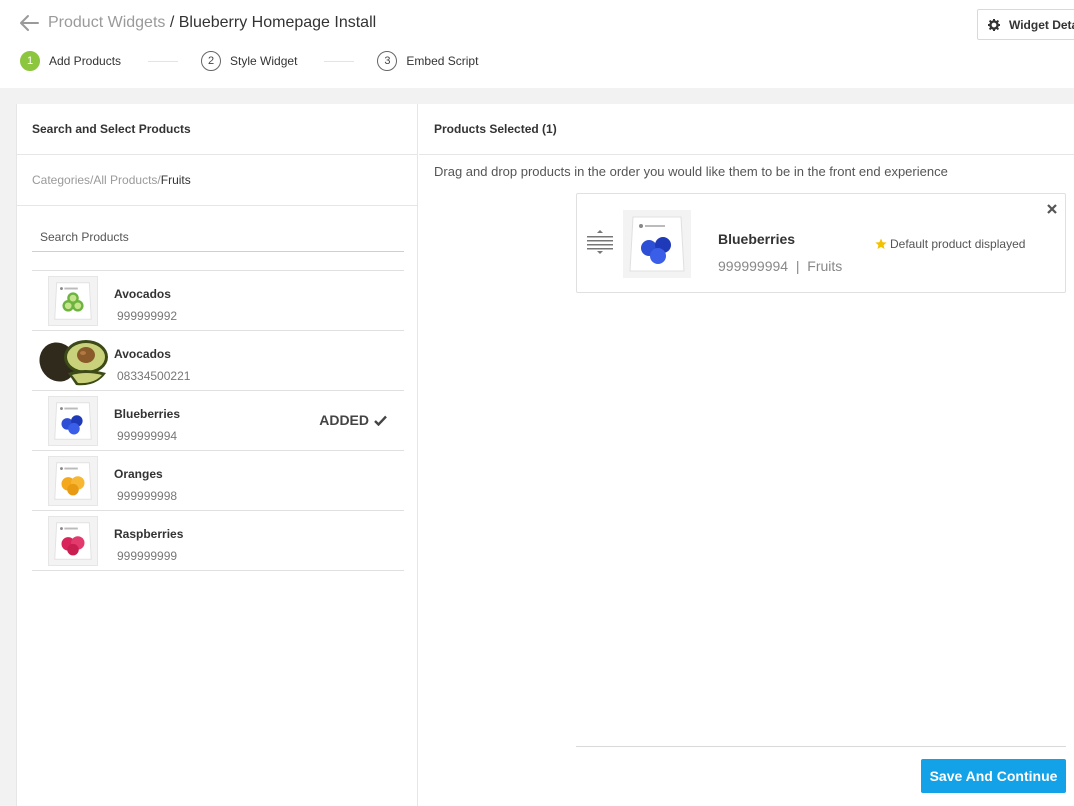  I want to click on selected-product-meta: 999999994 | Fruits, so click(780, 266).